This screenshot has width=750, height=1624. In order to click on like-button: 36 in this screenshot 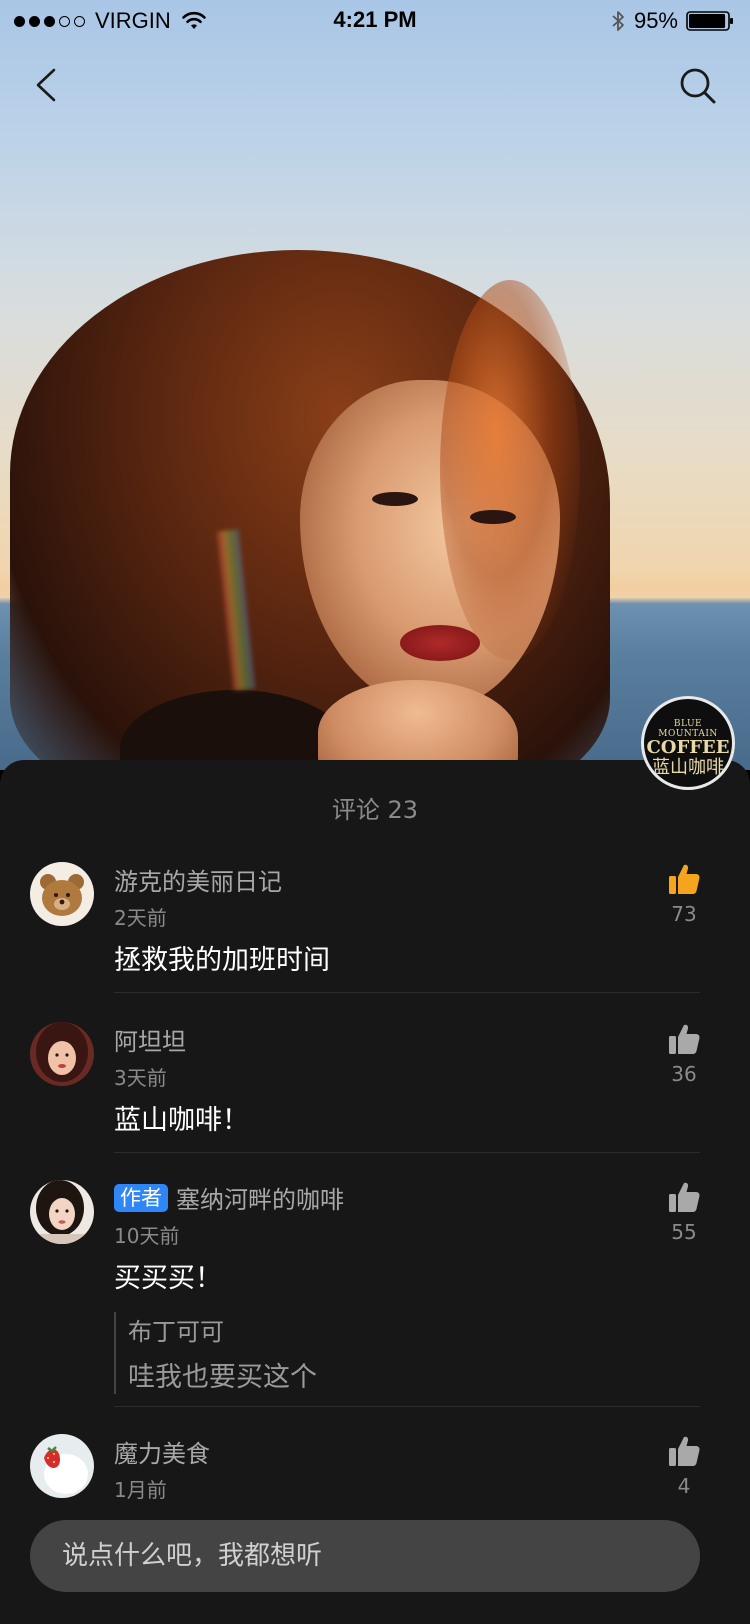, I will do `click(684, 1054)`.